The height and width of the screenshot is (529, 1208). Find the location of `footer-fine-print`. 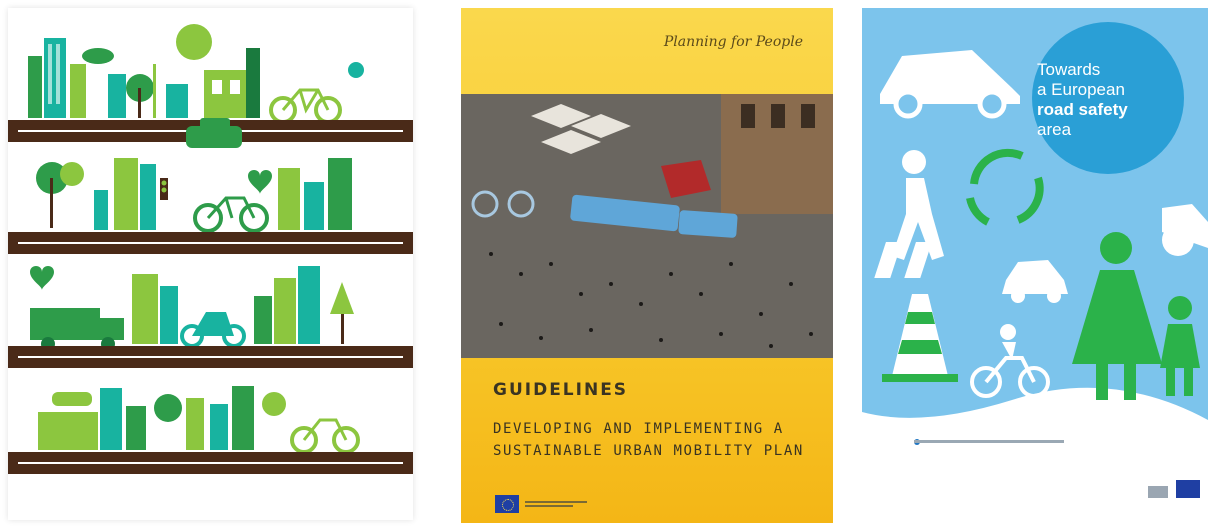

footer-fine-print is located at coordinates (556, 504).